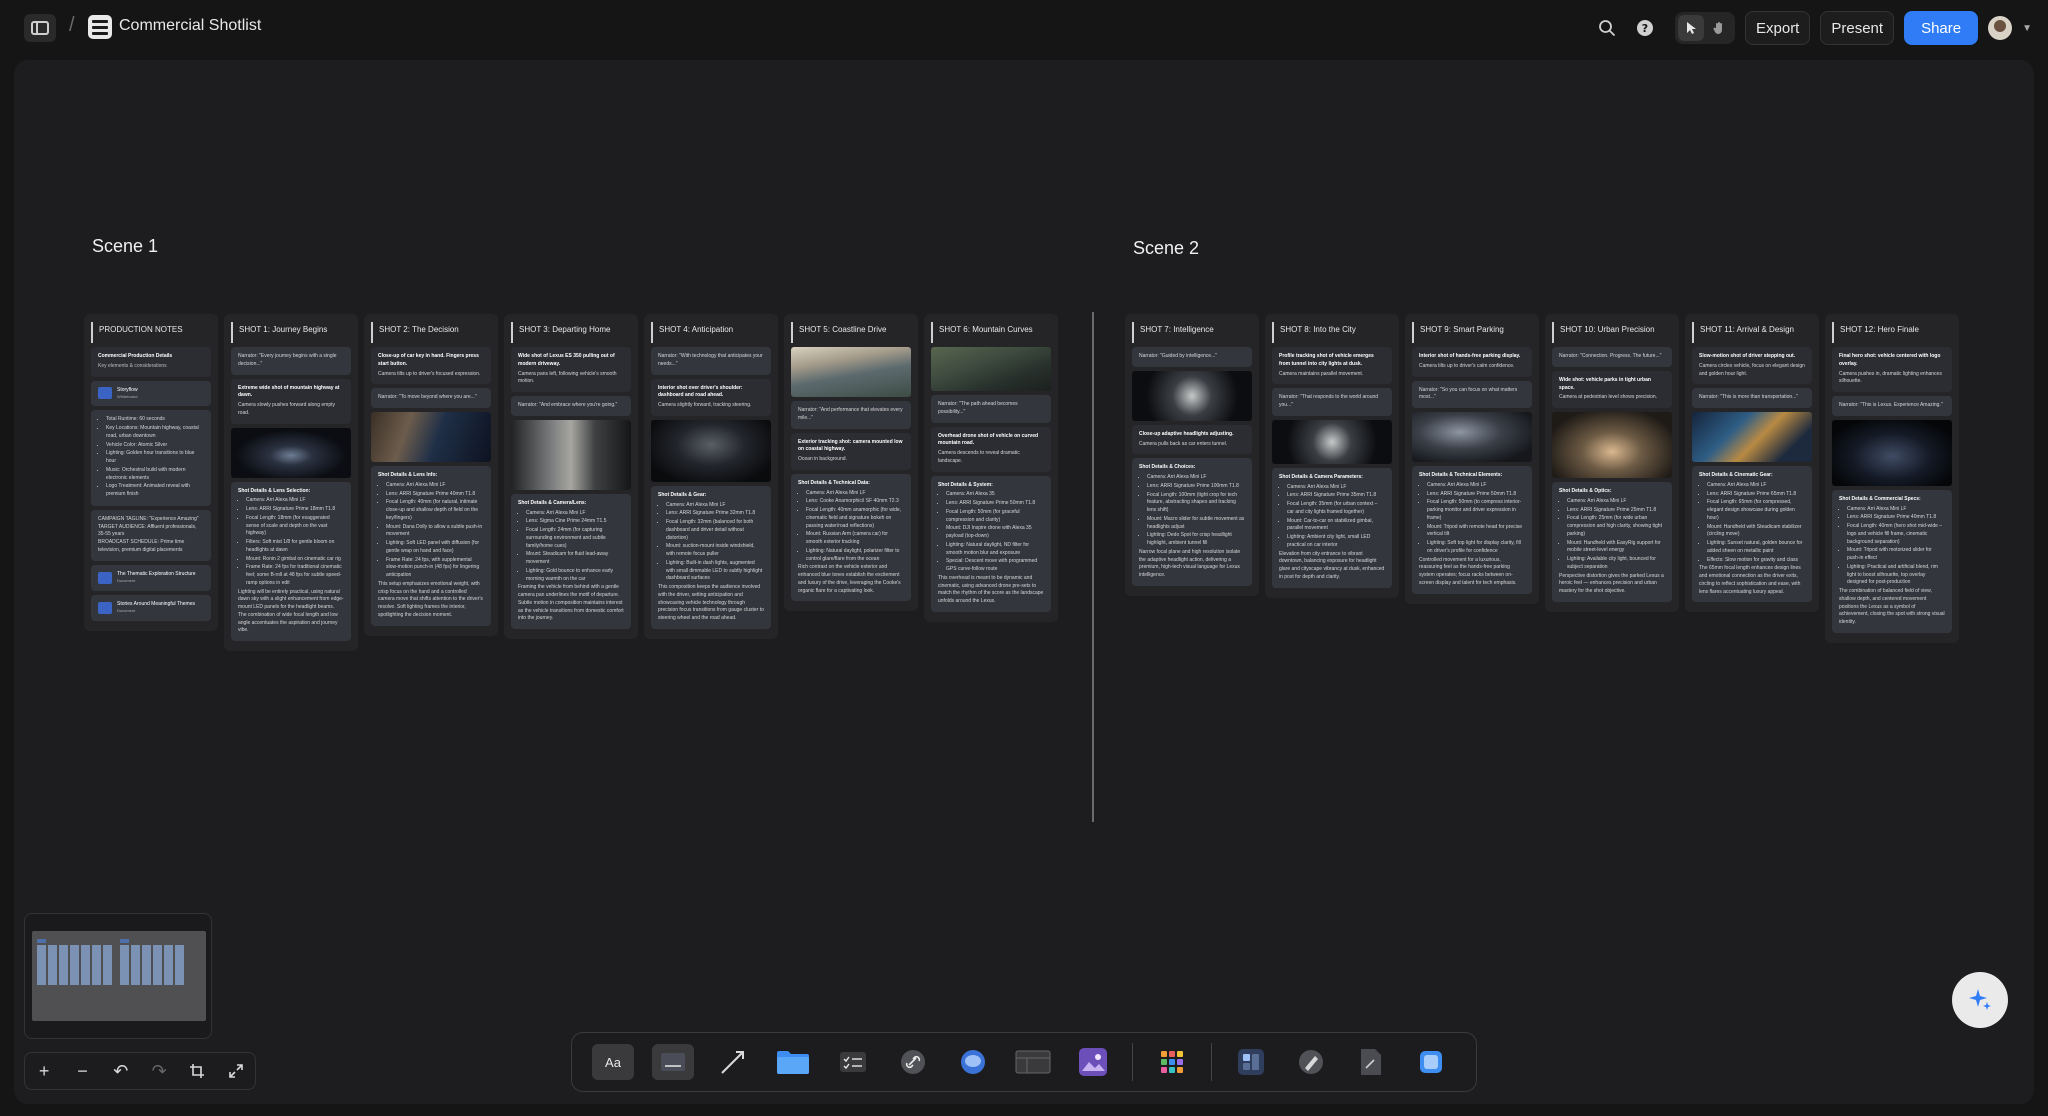 The width and height of the screenshot is (2048, 1116). I want to click on minimap-viewport, so click(119, 976).